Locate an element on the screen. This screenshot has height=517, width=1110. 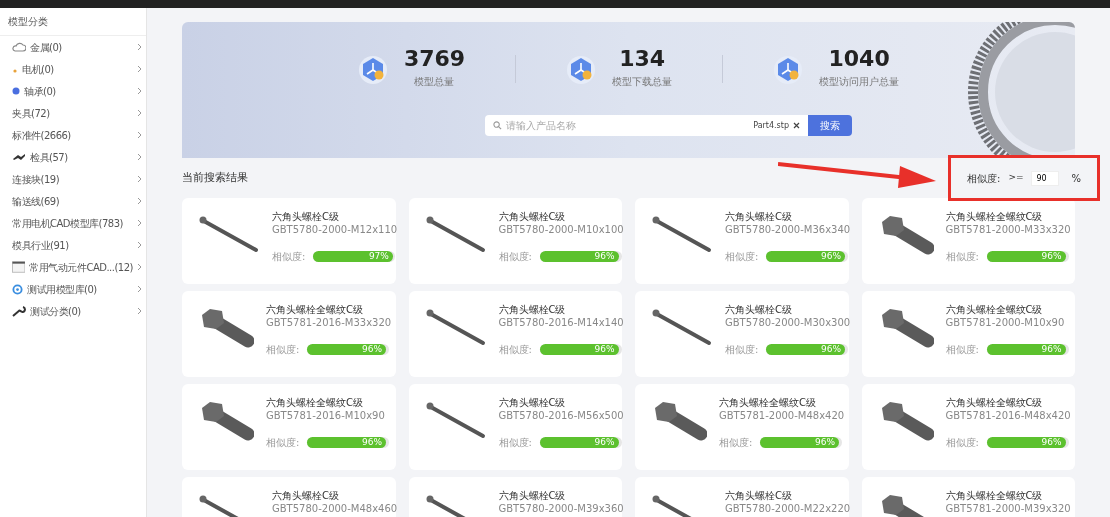
product-code: GBT5780-2000-M36x340 is located at coordinates (788, 229).